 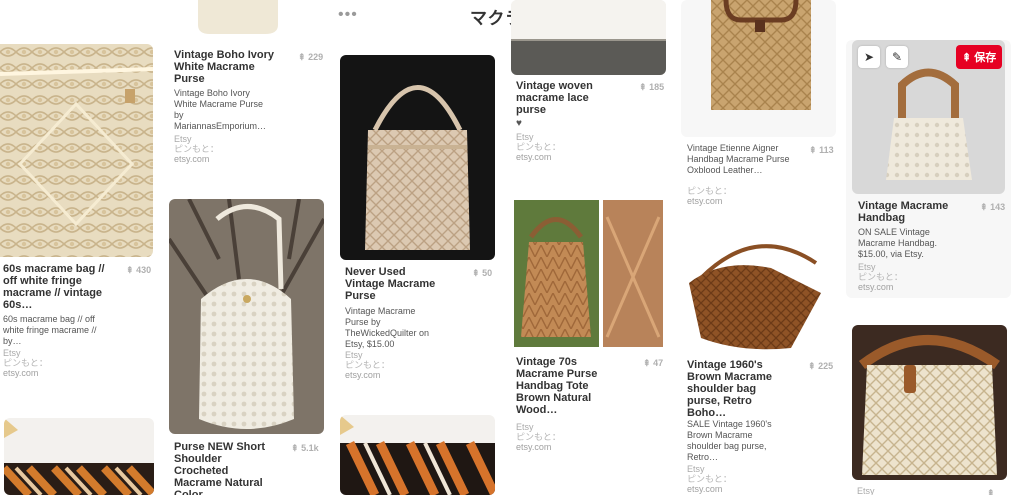 What do you see at coordinates (979, 57) in the screenshot?
I see `save-button: ⇞ 保存` at bounding box center [979, 57].